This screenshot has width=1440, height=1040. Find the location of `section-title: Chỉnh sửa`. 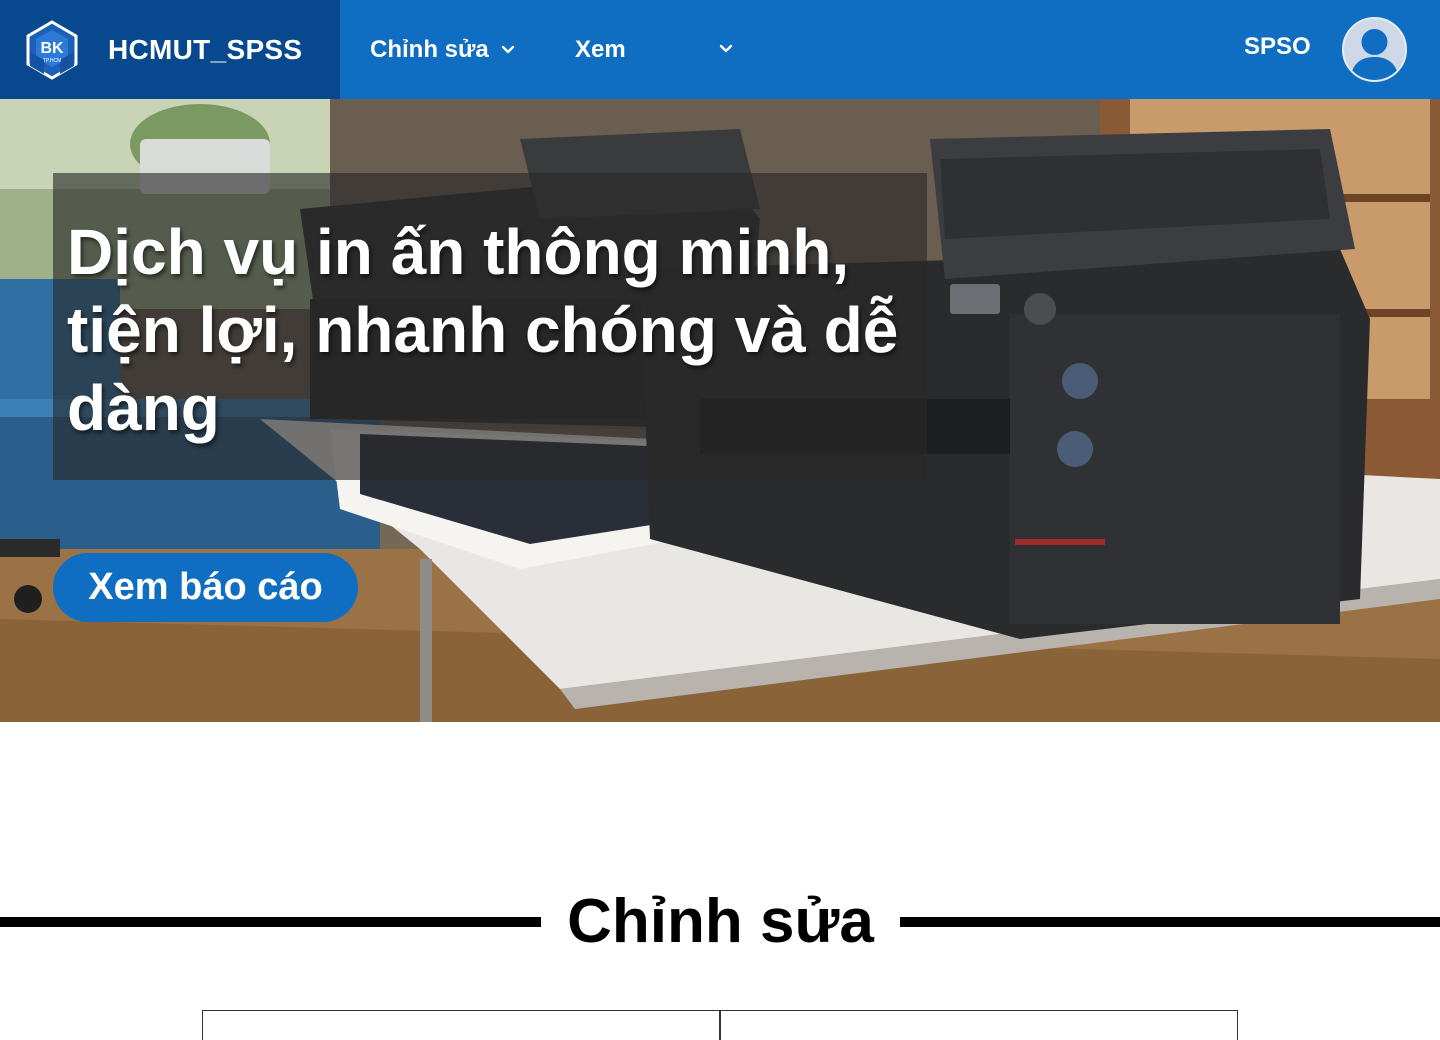

section-title: Chỉnh sửa is located at coordinates (720, 921).